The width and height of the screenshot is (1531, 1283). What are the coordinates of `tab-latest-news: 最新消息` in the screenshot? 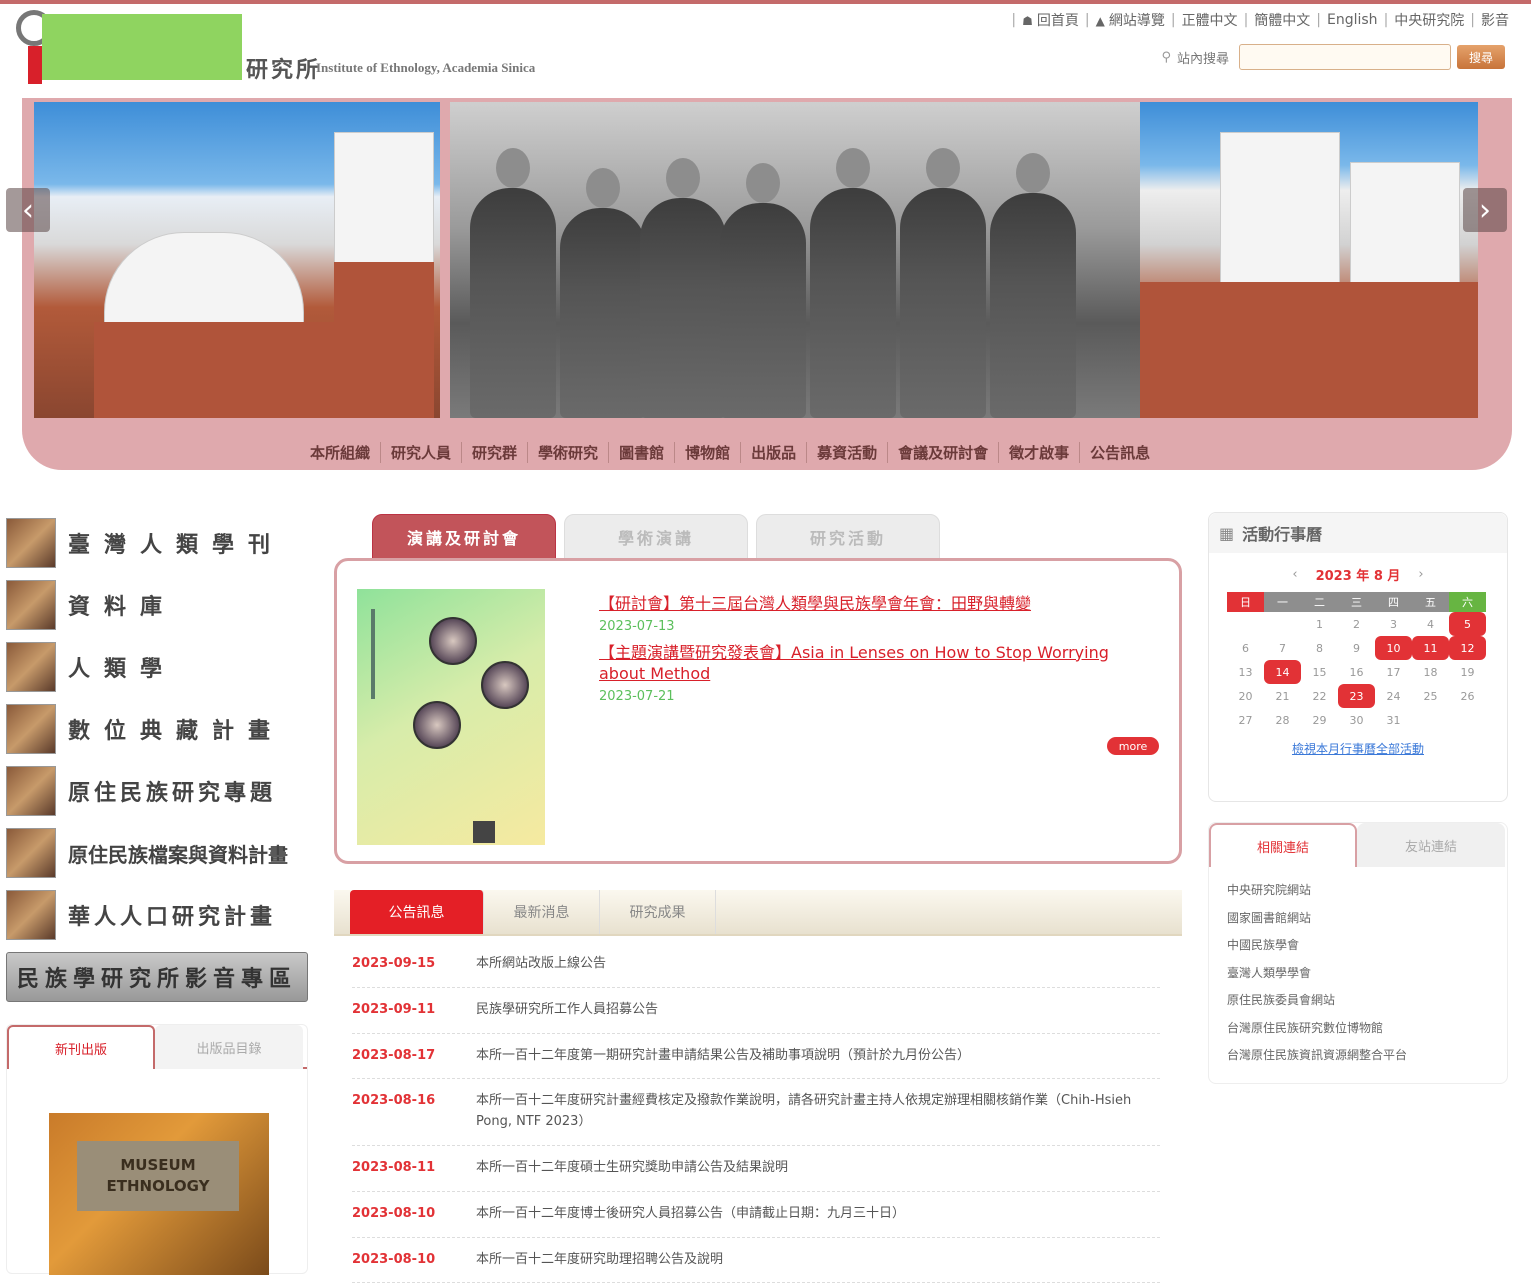 It's located at (542, 912).